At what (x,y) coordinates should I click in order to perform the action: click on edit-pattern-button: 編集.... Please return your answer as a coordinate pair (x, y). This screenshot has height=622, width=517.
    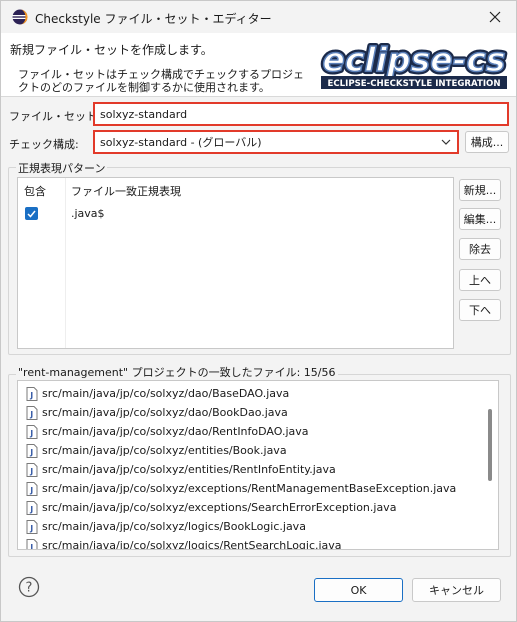
    Looking at the image, I should click on (480, 219).